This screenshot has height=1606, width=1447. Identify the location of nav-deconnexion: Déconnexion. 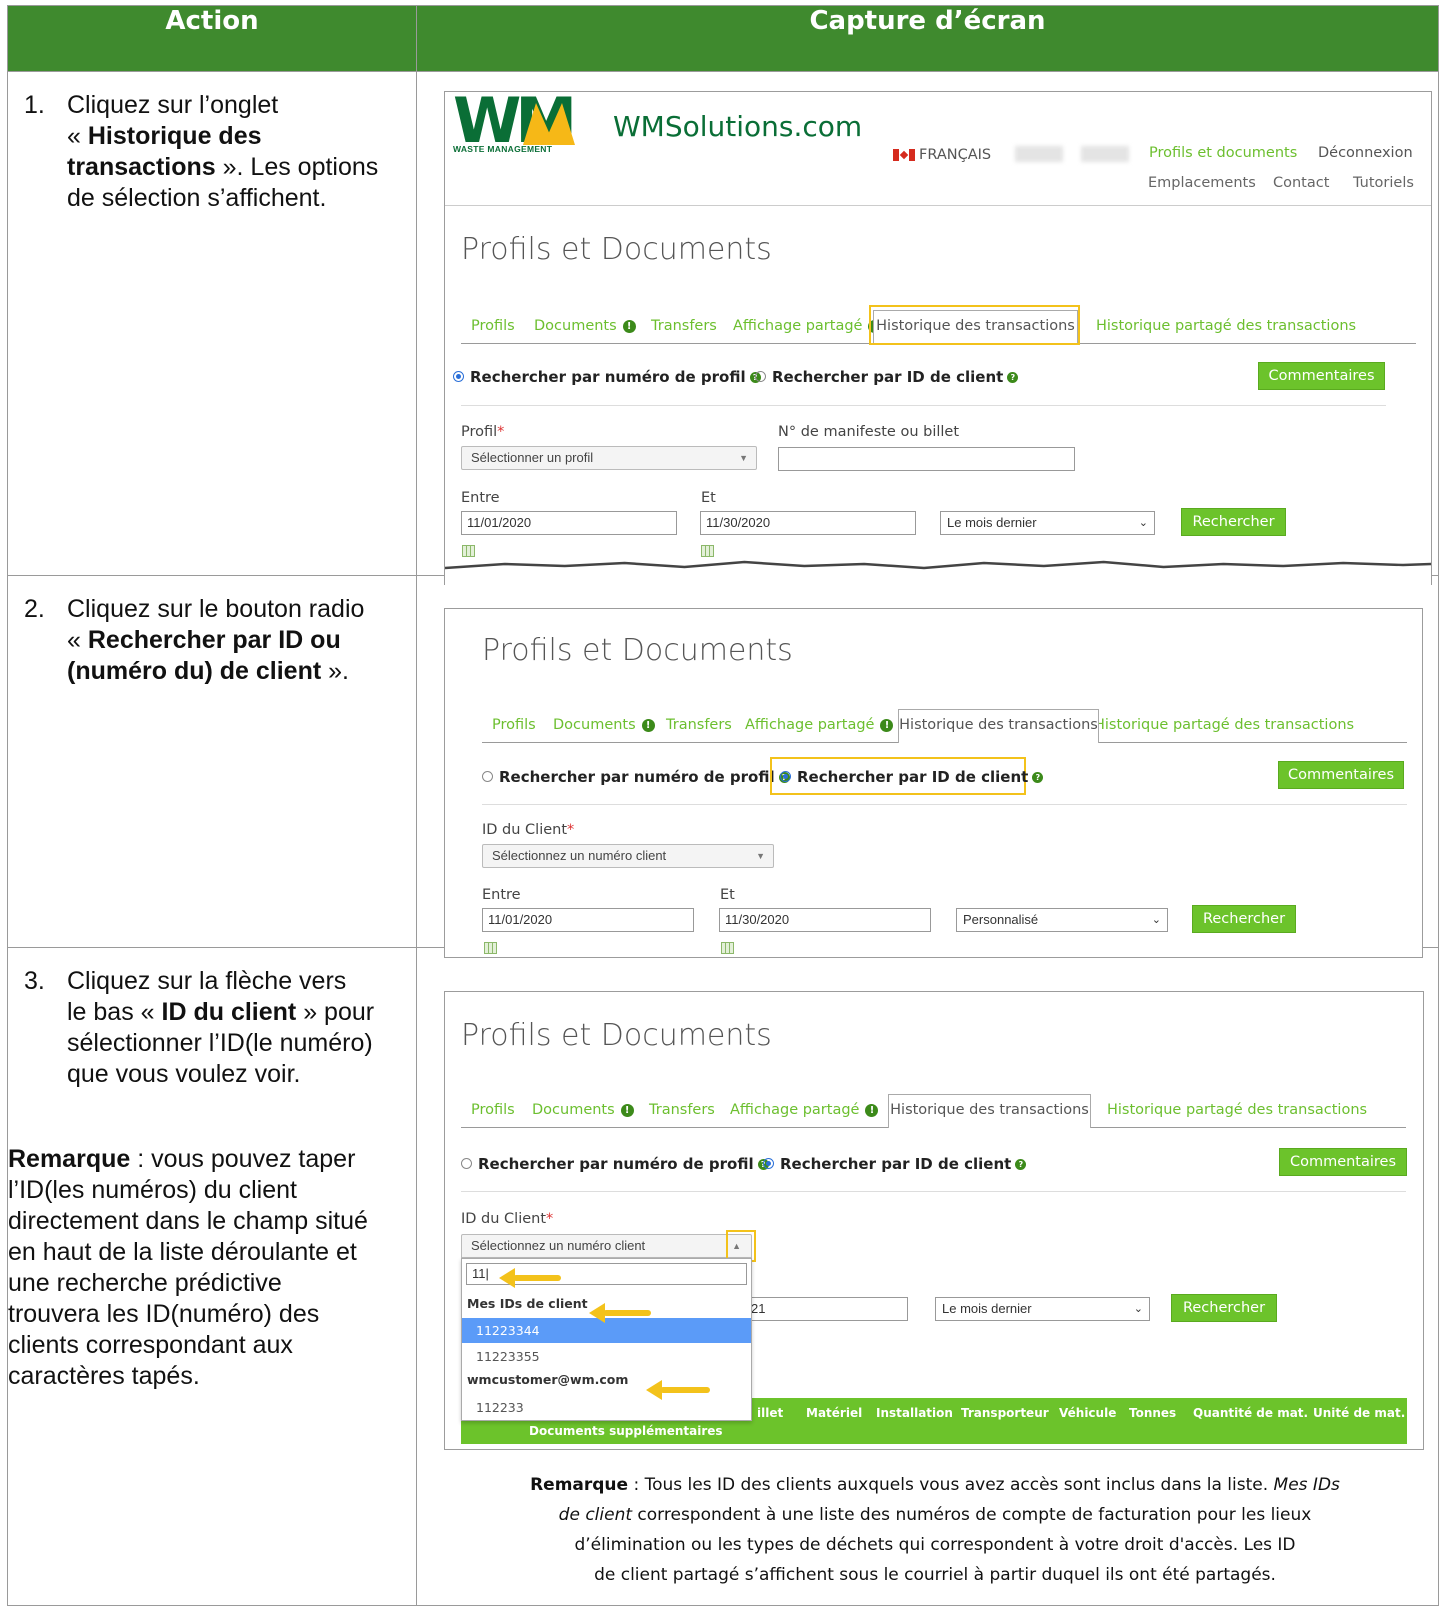
(1365, 153).